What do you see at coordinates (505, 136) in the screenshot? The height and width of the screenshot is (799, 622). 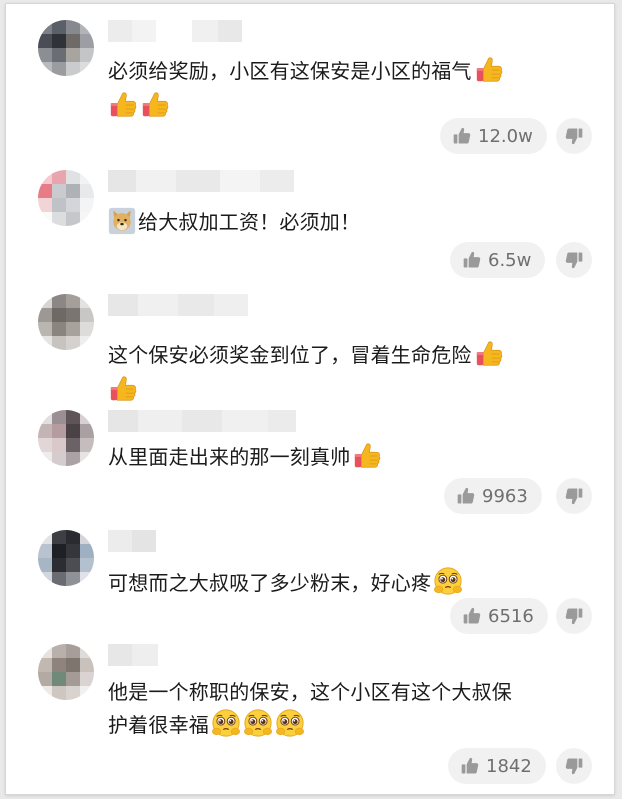 I see `like-count: 12.0w` at bounding box center [505, 136].